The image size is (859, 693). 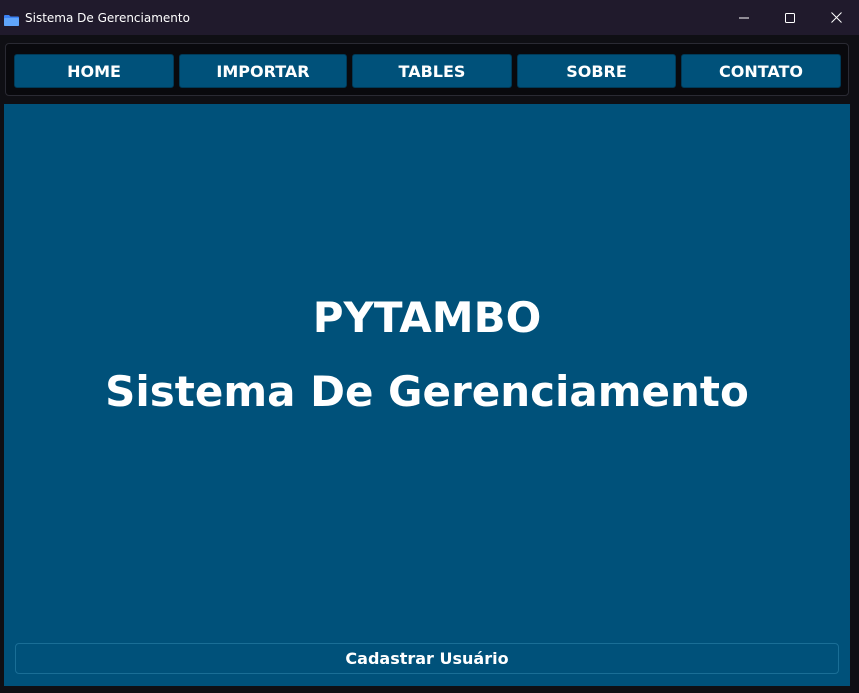 I want to click on nav-importar-button: IMPORTAR, so click(x=263, y=71).